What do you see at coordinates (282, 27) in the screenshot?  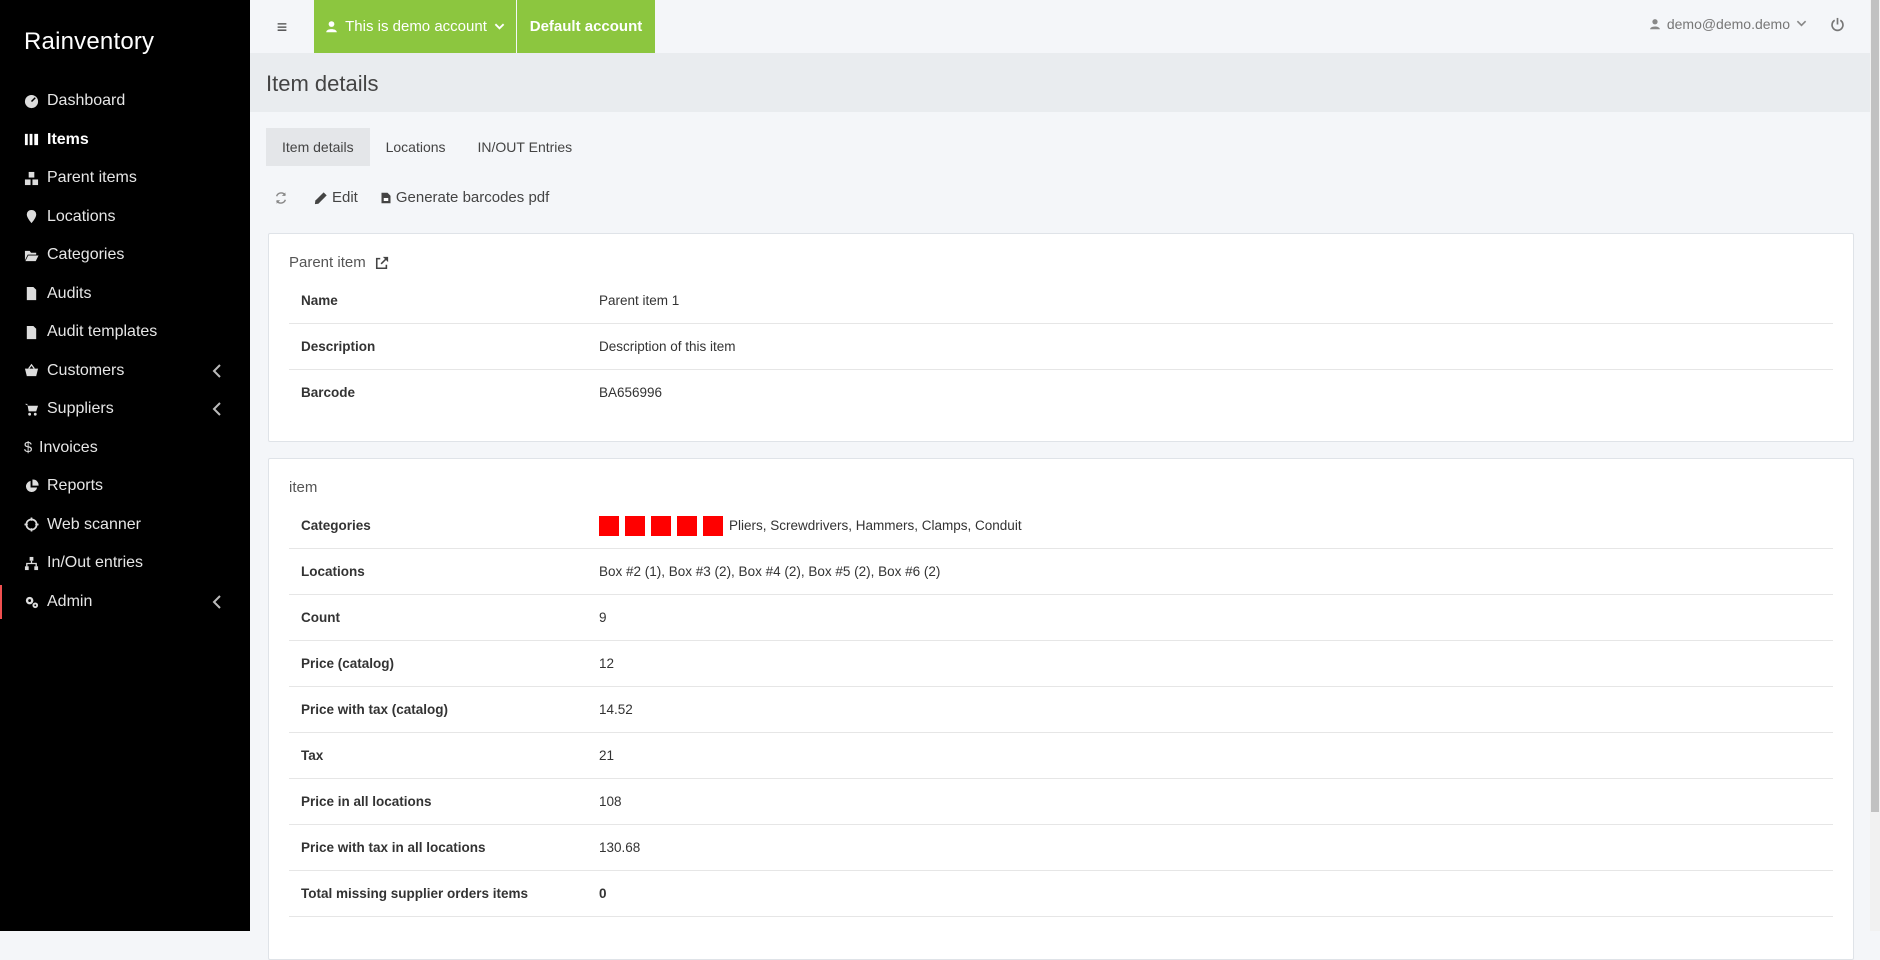 I see `menu-toggle-icon: ≡` at bounding box center [282, 27].